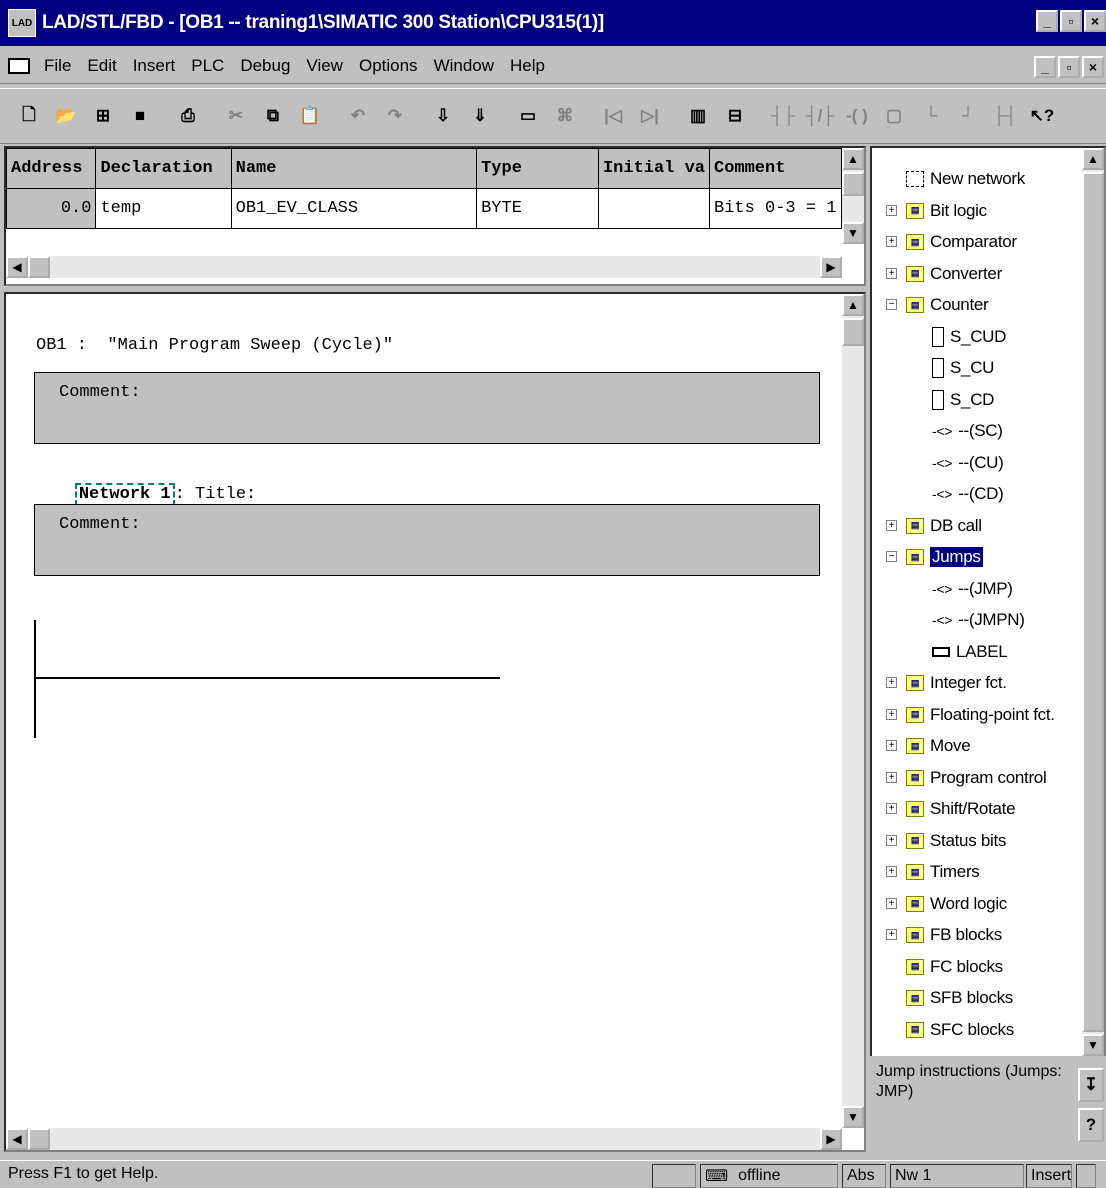 Image resolution: width=1106 pixels, height=1188 pixels. What do you see at coordinates (934, 526) in the screenshot?
I see `catalog-item: + ▤ DB call` at bounding box center [934, 526].